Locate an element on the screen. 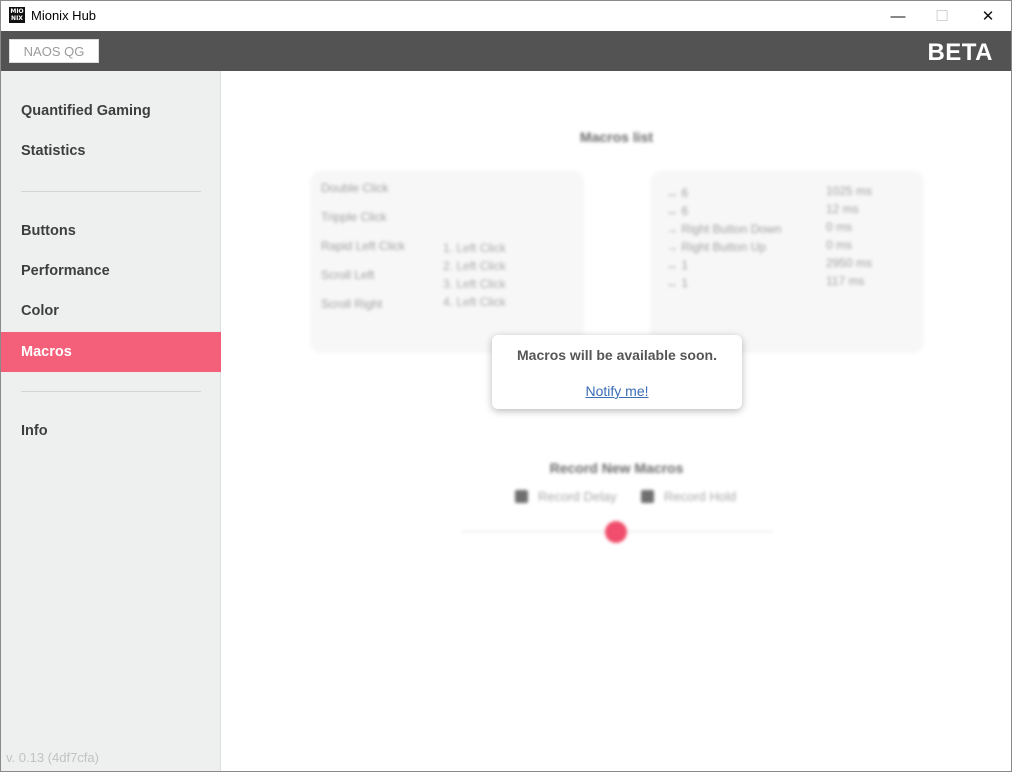 The height and width of the screenshot is (772, 1012). popup-message: Macros will be available soon. is located at coordinates (617, 355).